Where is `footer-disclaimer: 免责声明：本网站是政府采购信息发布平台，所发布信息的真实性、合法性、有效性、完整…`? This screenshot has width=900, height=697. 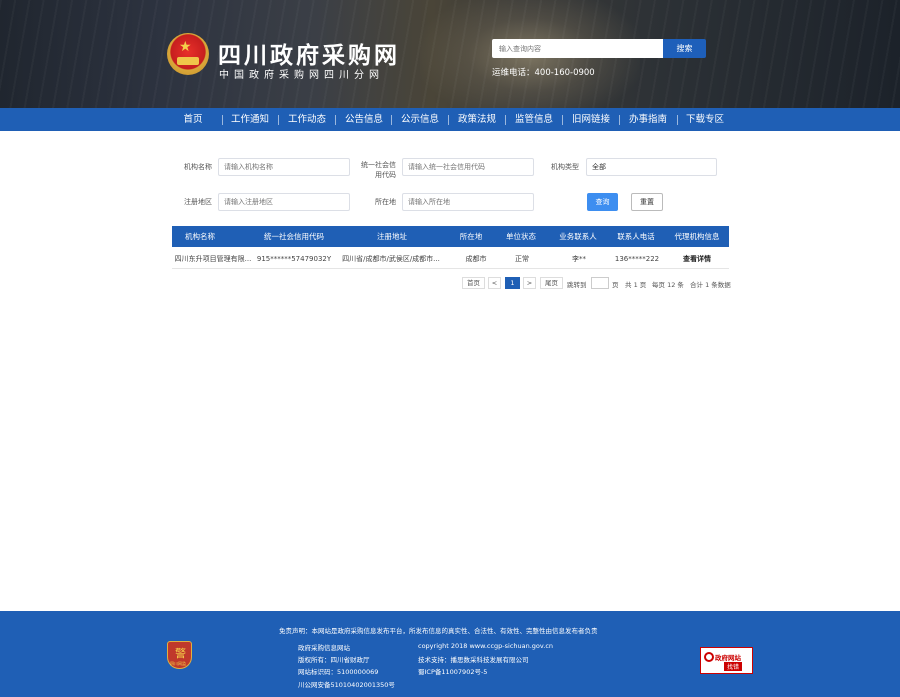
footer-disclaimer: 免责声明：本网站是政府采购信息发布平台，所发布信息的真实性、合法性、有效性、完整… is located at coordinates (438, 631).